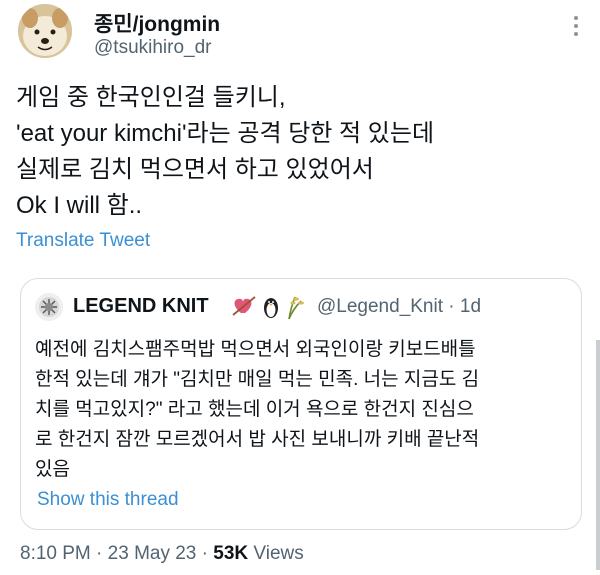 This screenshot has height=575, width=600. I want to click on tweet-time: 8:10 PM, so click(55, 553).